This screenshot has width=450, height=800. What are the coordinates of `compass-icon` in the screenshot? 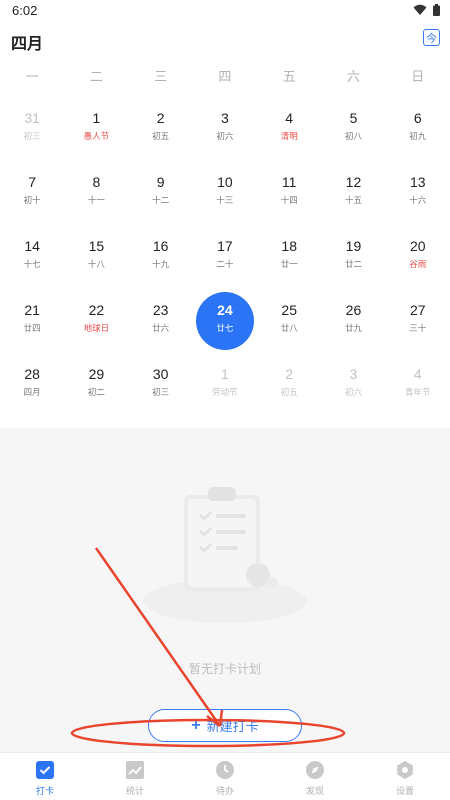 It's located at (315, 770).